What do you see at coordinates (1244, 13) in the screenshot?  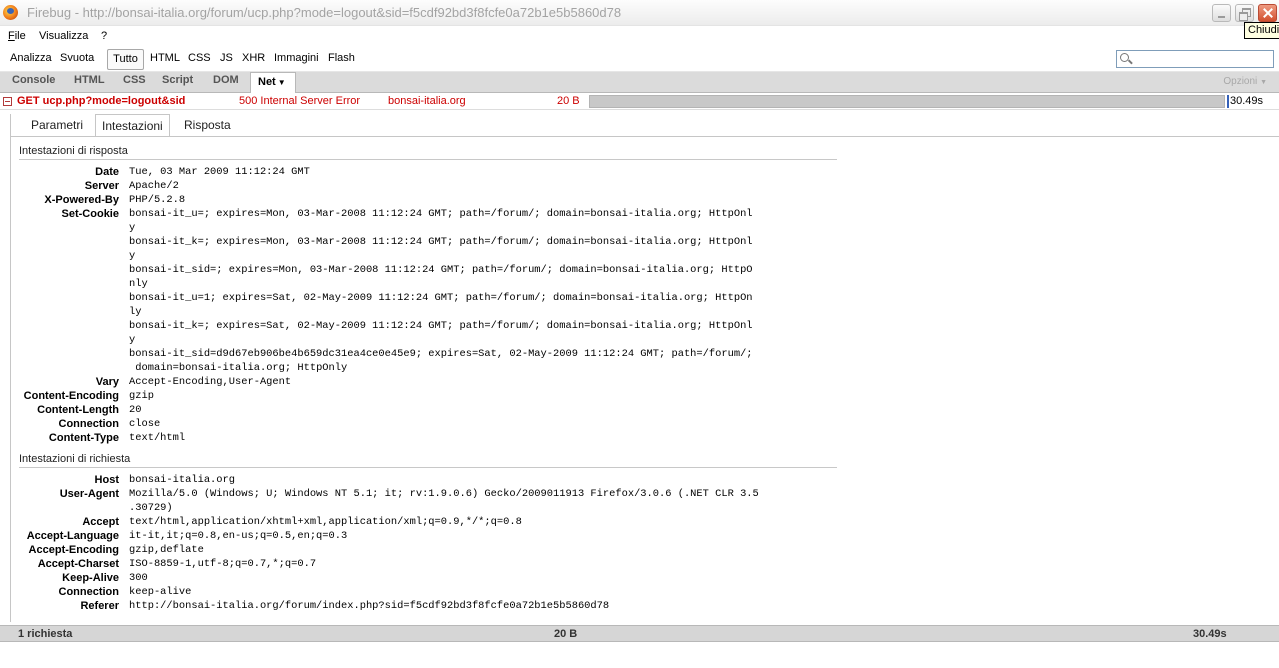 I see `maximize-button` at bounding box center [1244, 13].